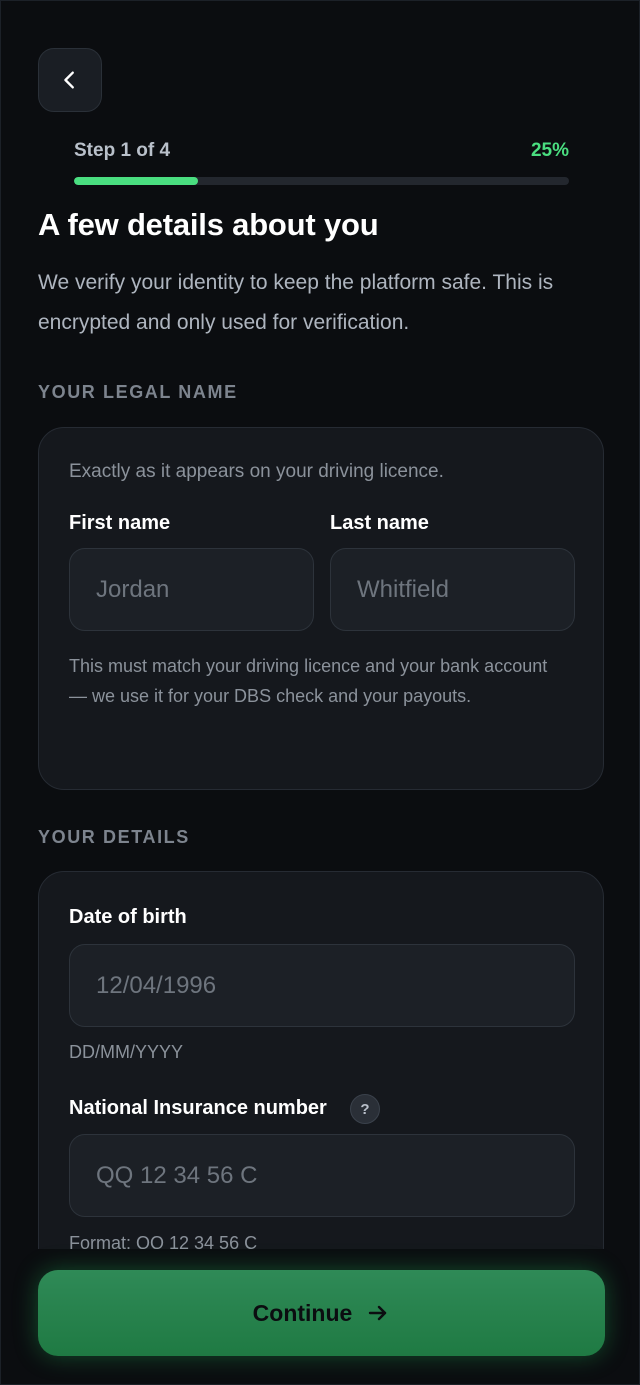  What do you see at coordinates (379, 523) in the screenshot?
I see `last-name-label: Last name` at bounding box center [379, 523].